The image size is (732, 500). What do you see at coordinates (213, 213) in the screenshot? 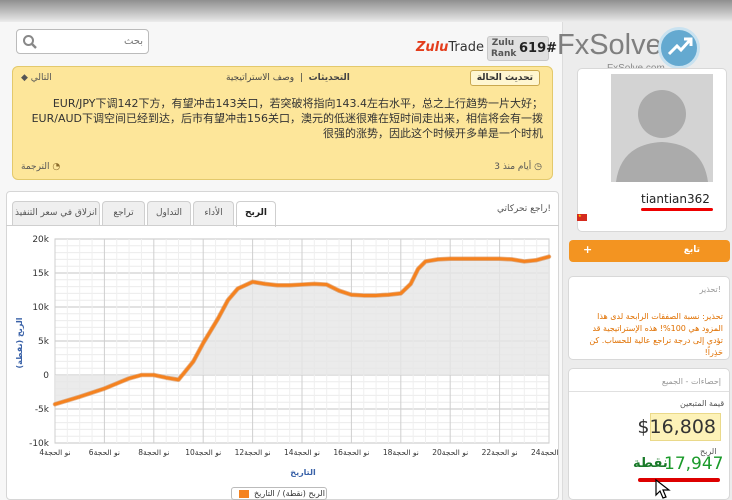
I see `tab-performance: الأداء` at bounding box center [213, 213].